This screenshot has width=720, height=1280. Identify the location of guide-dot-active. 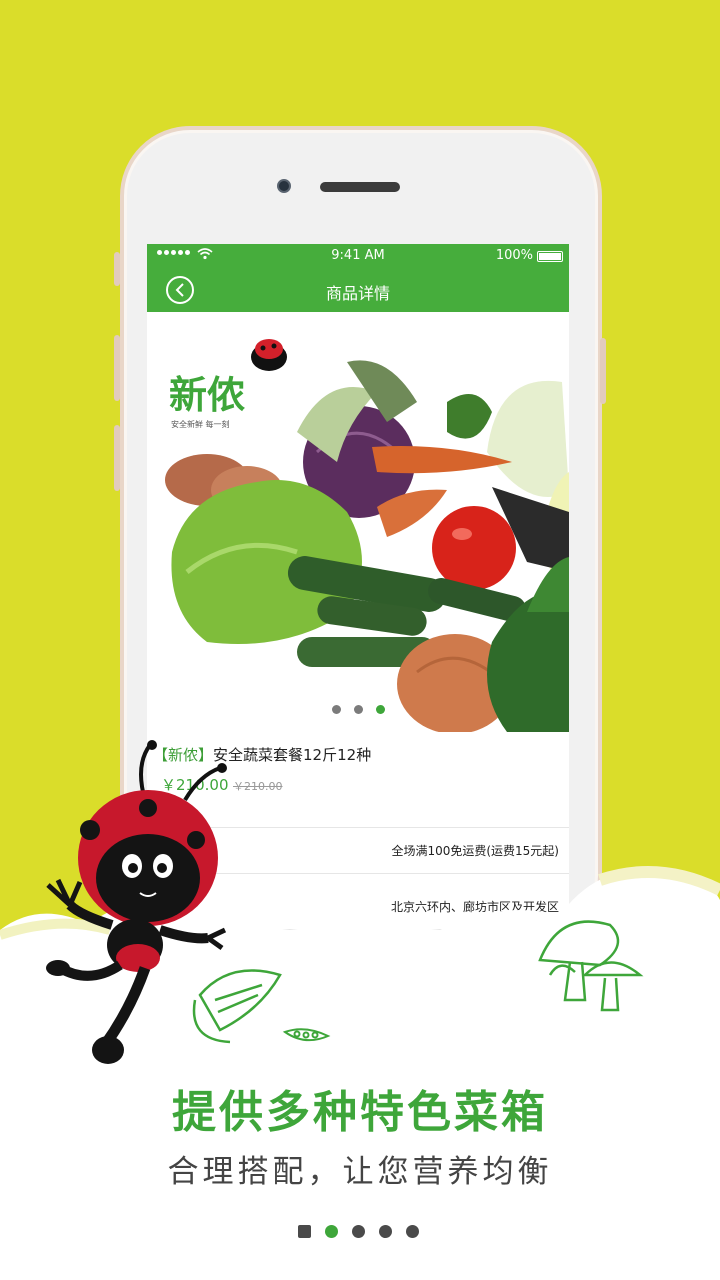
(331, 1231).